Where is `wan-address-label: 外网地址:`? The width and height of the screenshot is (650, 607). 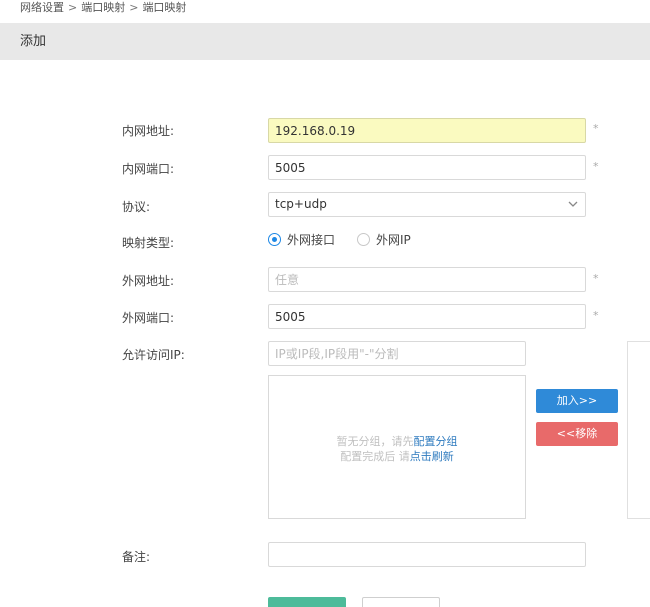
wan-address-label: 外网地址: is located at coordinates (148, 281).